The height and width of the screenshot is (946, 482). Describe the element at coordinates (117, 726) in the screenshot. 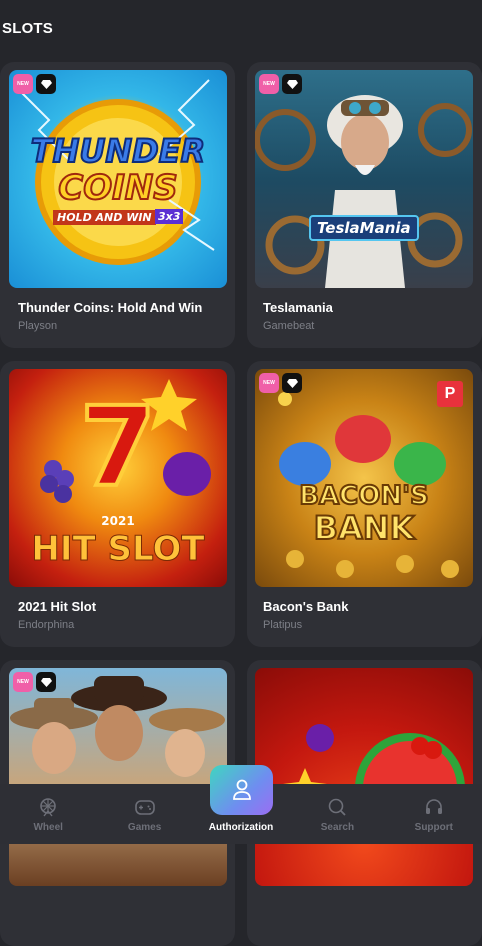

I see `cowboys-art` at that location.